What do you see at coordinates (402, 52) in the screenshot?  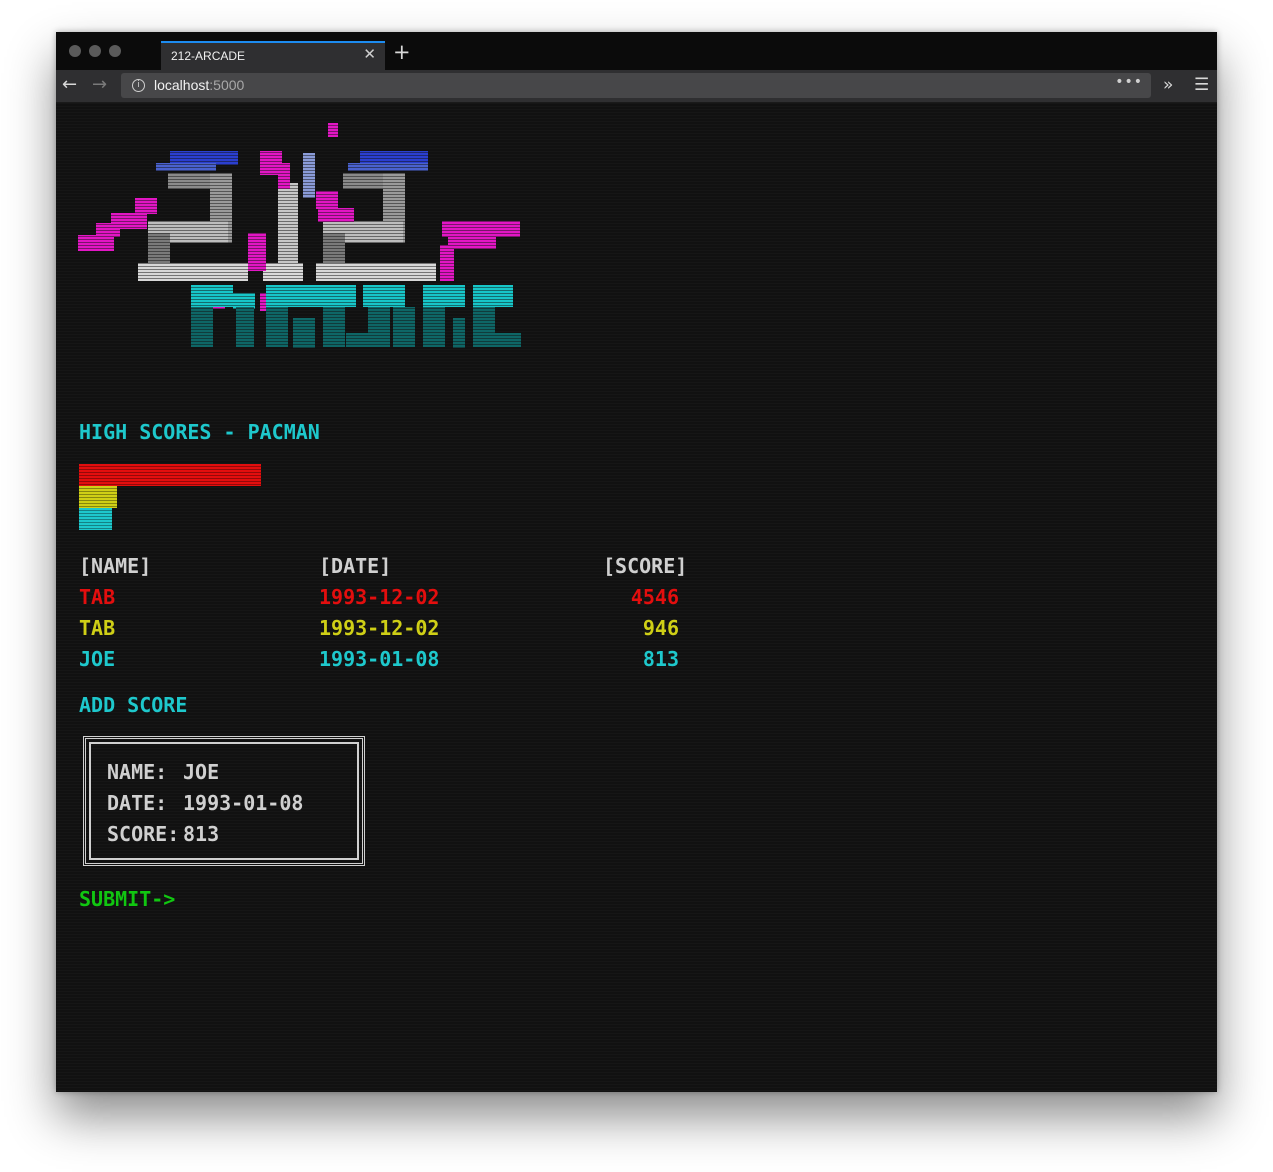 I see `plus-icon: +` at bounding box center [402, 52].